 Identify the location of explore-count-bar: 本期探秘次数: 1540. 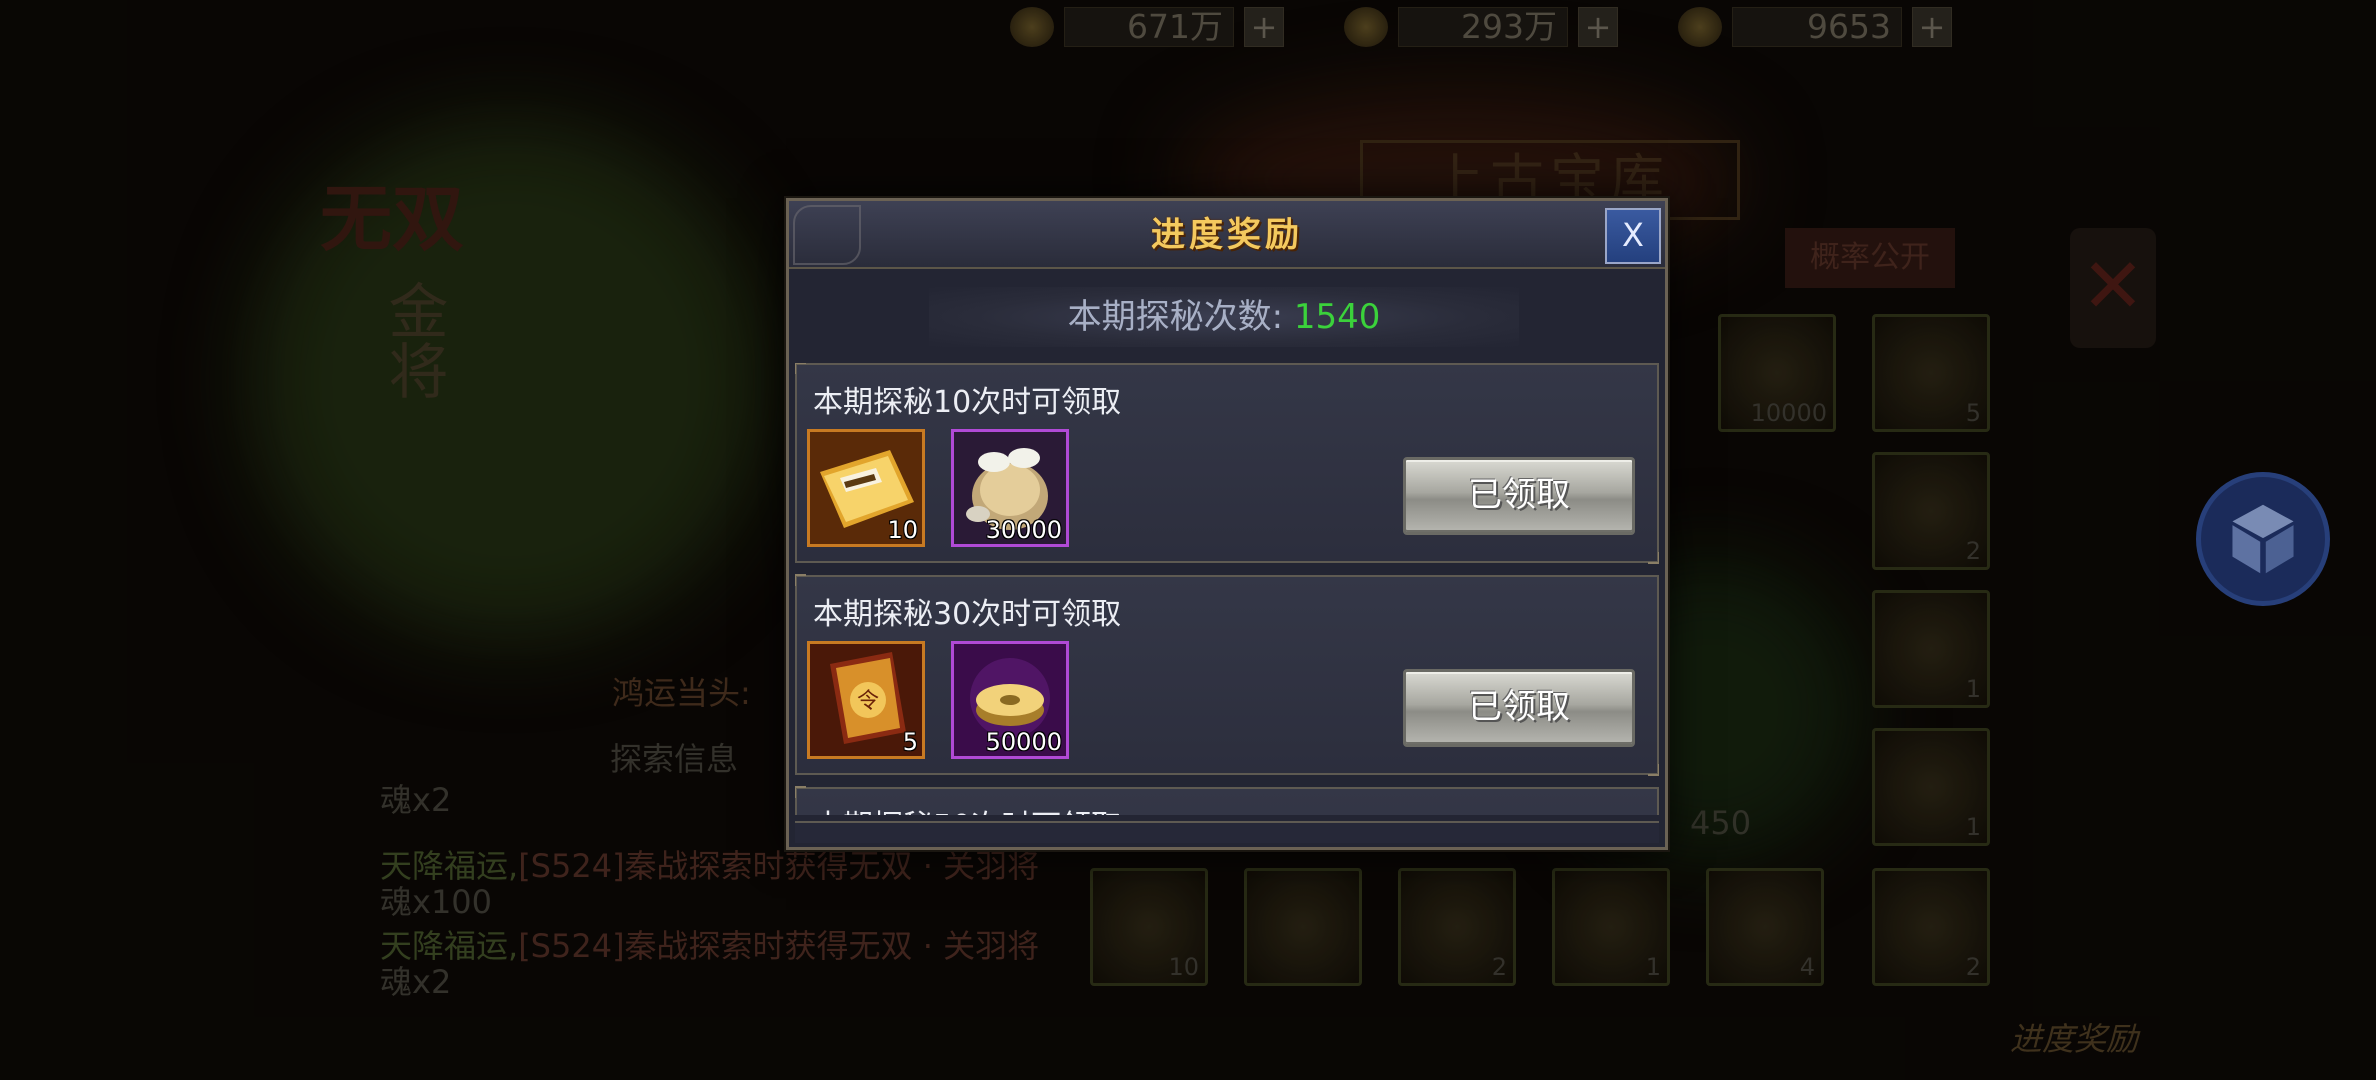
(1224, 317).